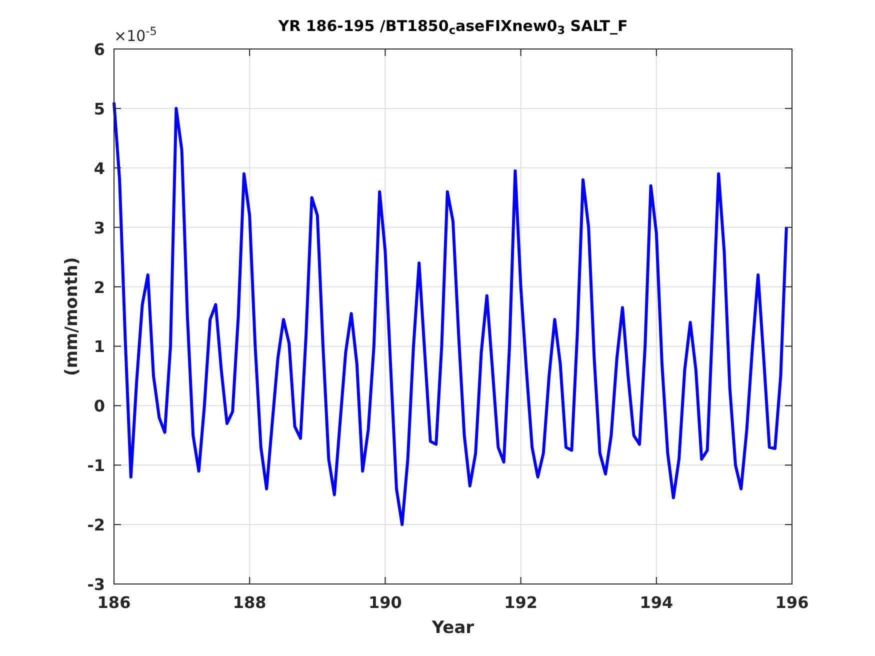  What do you see at coordinates (99, 287) in the screenshot?
I see `tick-label: 2` at bounding box center [99, 287].